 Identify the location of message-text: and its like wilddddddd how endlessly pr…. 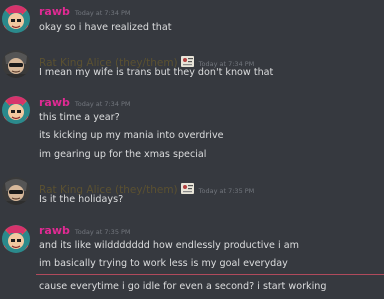
(169, 245).